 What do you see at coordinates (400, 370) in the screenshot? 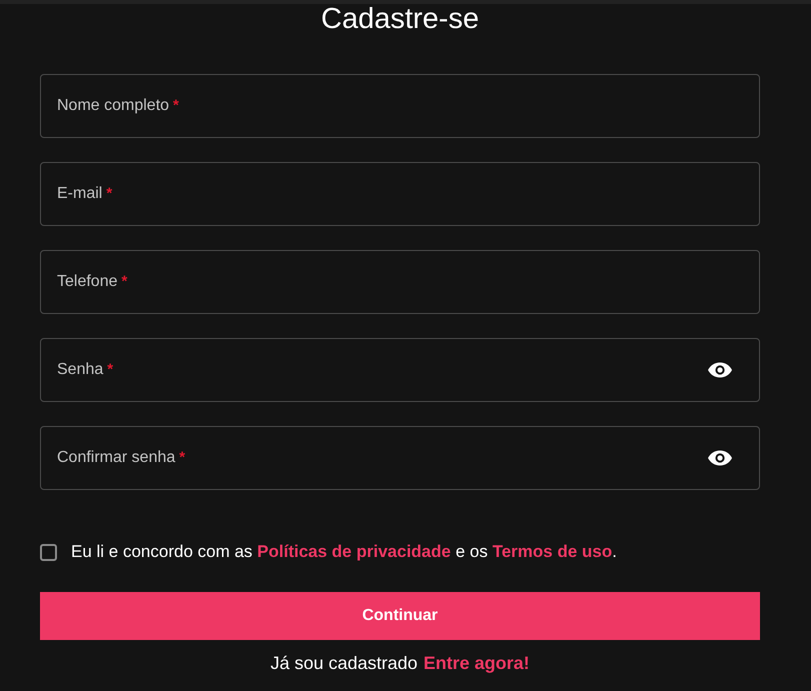
I see `input-field: Senha *` at bounding box center [400, 370].